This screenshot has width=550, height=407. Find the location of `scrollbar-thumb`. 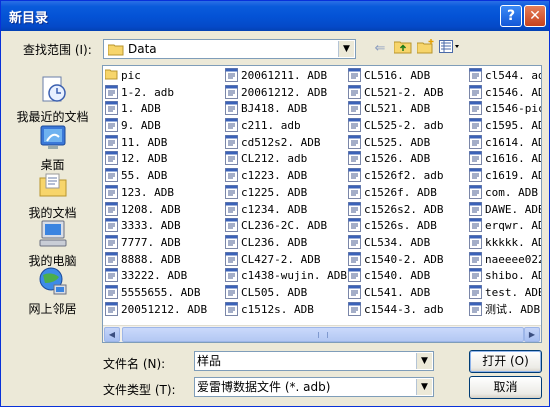

scrollbar-thumb is located at coordinates (323, 334).